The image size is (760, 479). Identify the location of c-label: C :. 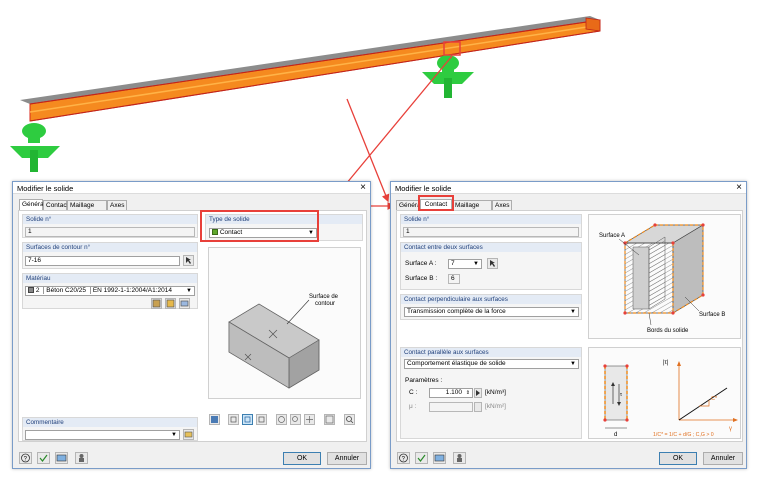
(413, 392).